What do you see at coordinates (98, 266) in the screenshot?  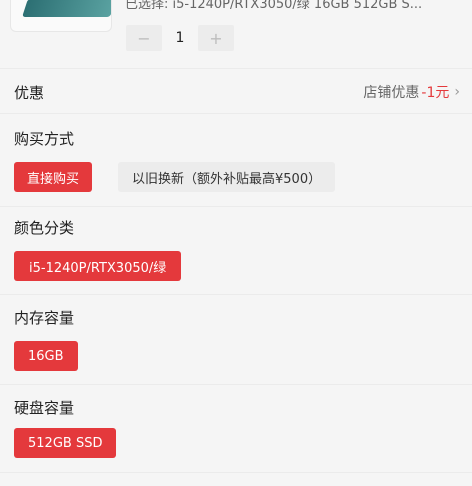 I see `option-color: i5-1240P/RTX3050/绿` at bounding box center [98, 266].